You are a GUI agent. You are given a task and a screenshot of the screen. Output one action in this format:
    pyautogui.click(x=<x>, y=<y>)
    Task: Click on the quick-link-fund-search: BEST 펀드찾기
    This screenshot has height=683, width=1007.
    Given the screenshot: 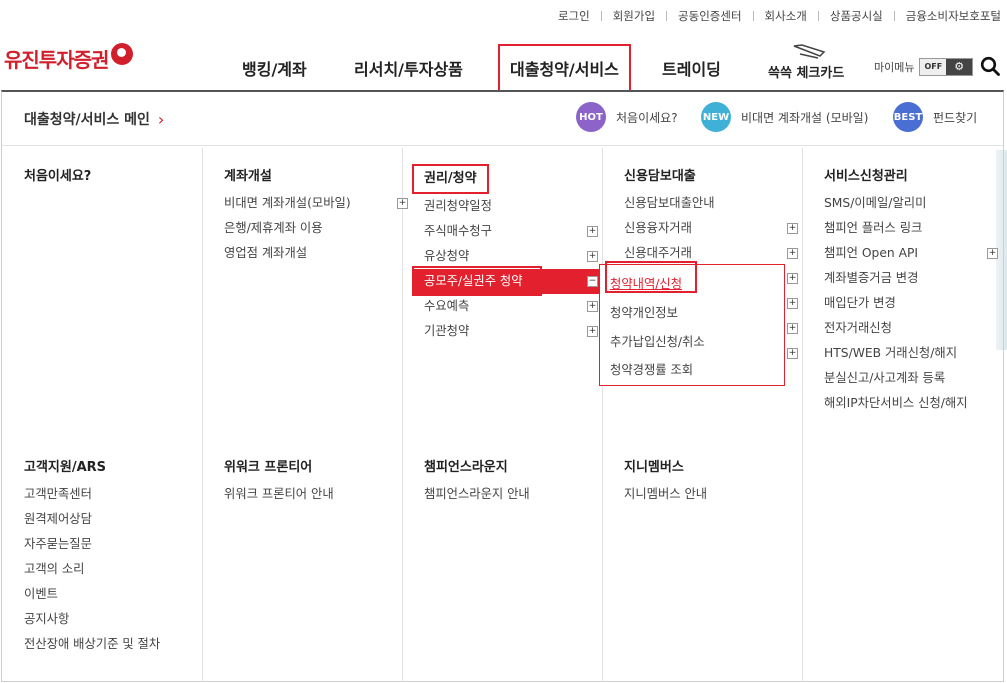 What is the action you would take?
    pyautogui.click(x=935, y=117)
    